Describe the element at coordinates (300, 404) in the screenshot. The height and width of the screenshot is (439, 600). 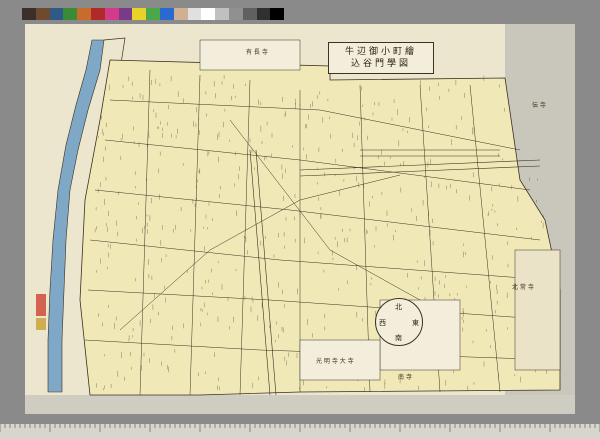
I see `shaded-margin-bottom` at that location.